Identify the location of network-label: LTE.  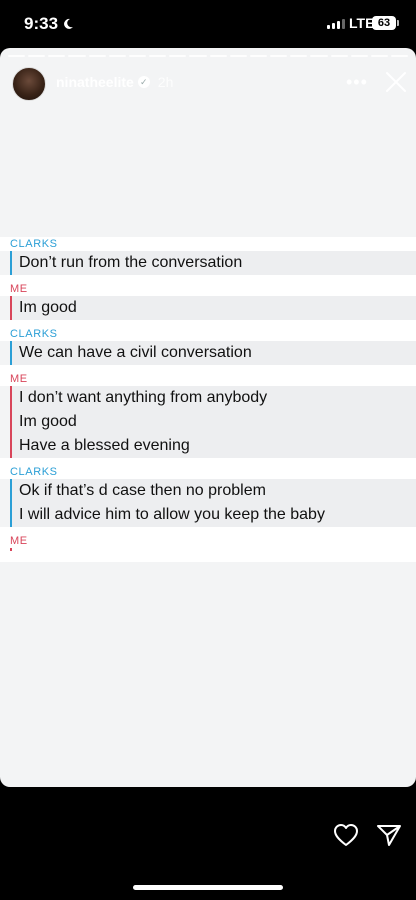
(362, 23).